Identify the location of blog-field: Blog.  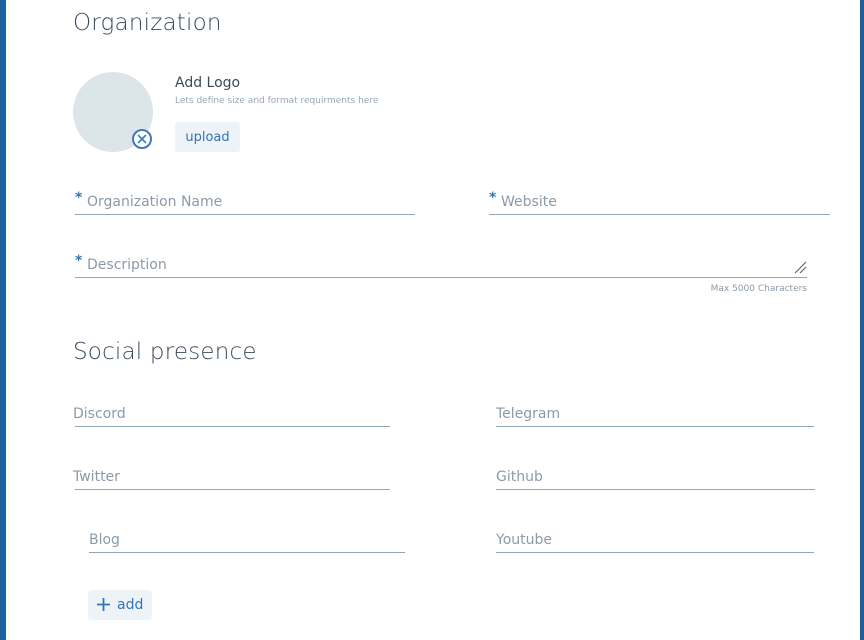
(247, 541).